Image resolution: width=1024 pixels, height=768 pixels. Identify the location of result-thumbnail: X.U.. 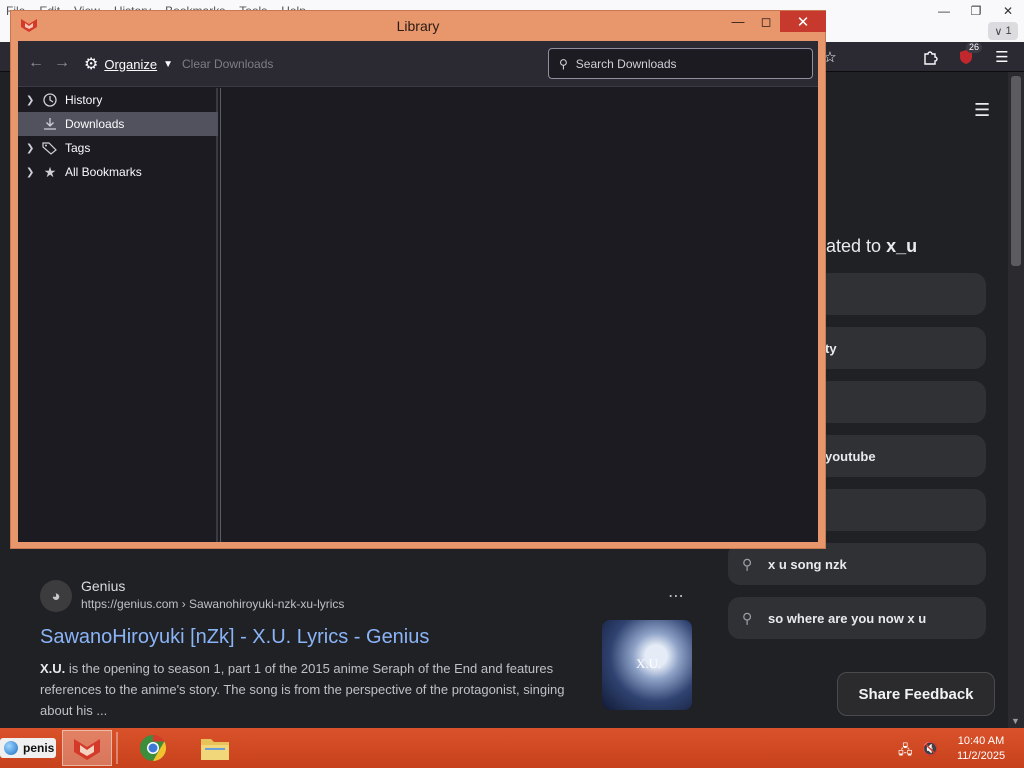
(647, 665).